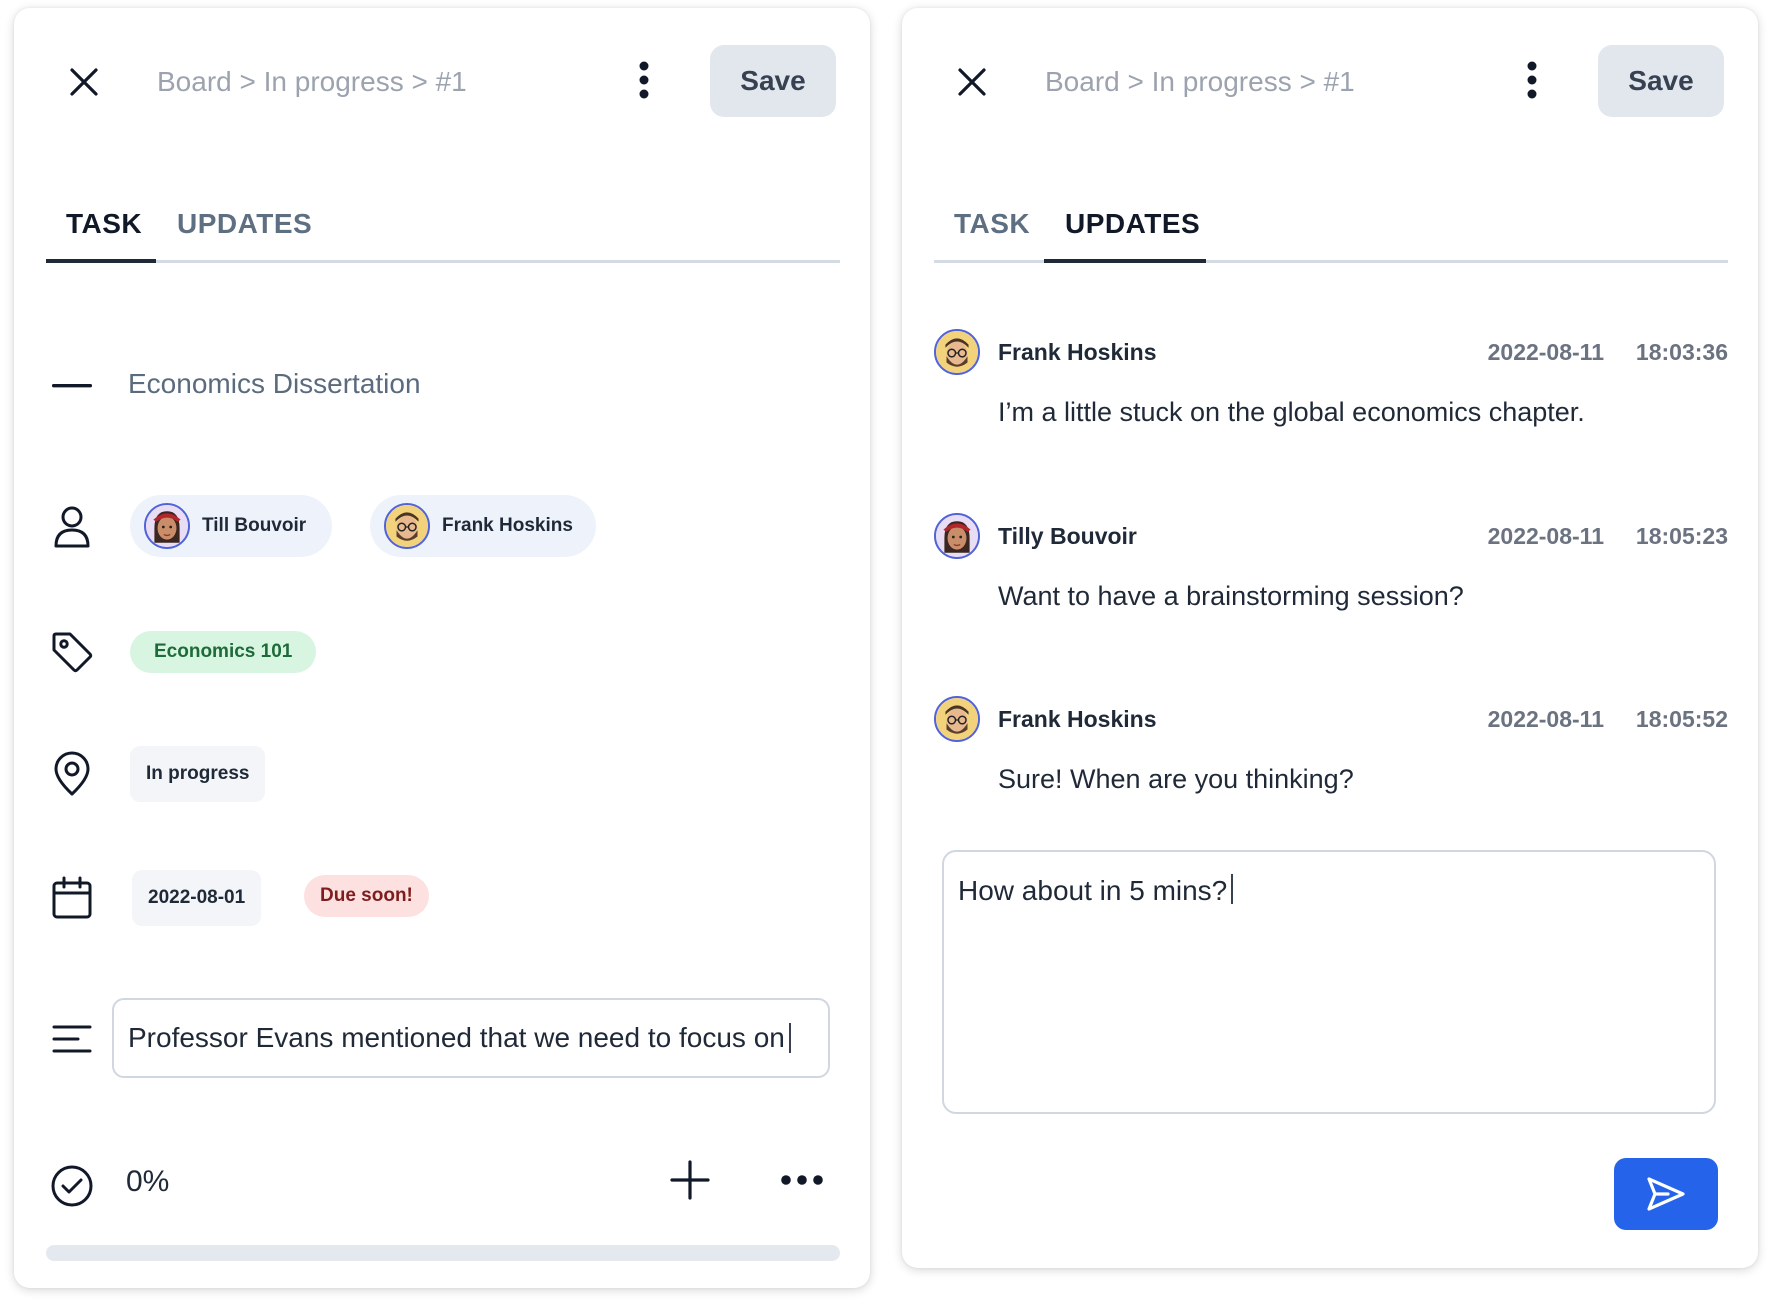 The width and height of the screenshot is (1776, 1310). Describe the element at coordinates (1067, 536) in the screenshot. I see `message-author: Tilly Bouvoir` at that location.